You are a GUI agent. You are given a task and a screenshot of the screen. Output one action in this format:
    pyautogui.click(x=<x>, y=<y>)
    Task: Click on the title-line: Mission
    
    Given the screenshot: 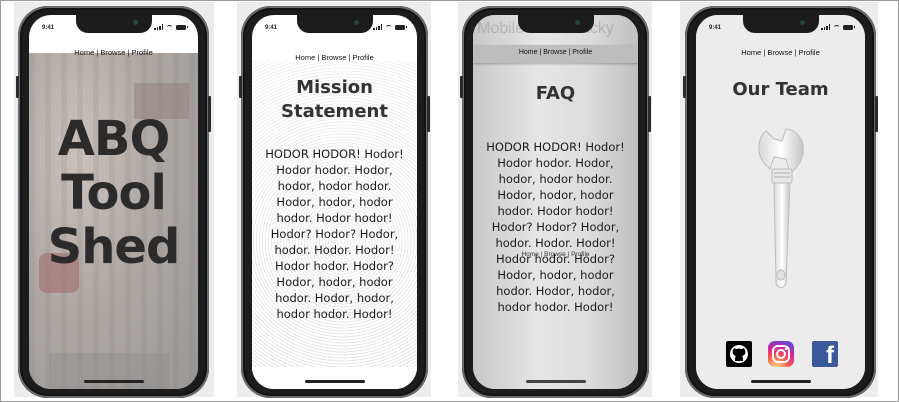 What is the action you would take?
    pyautogui.click(x=334, y=87)
    